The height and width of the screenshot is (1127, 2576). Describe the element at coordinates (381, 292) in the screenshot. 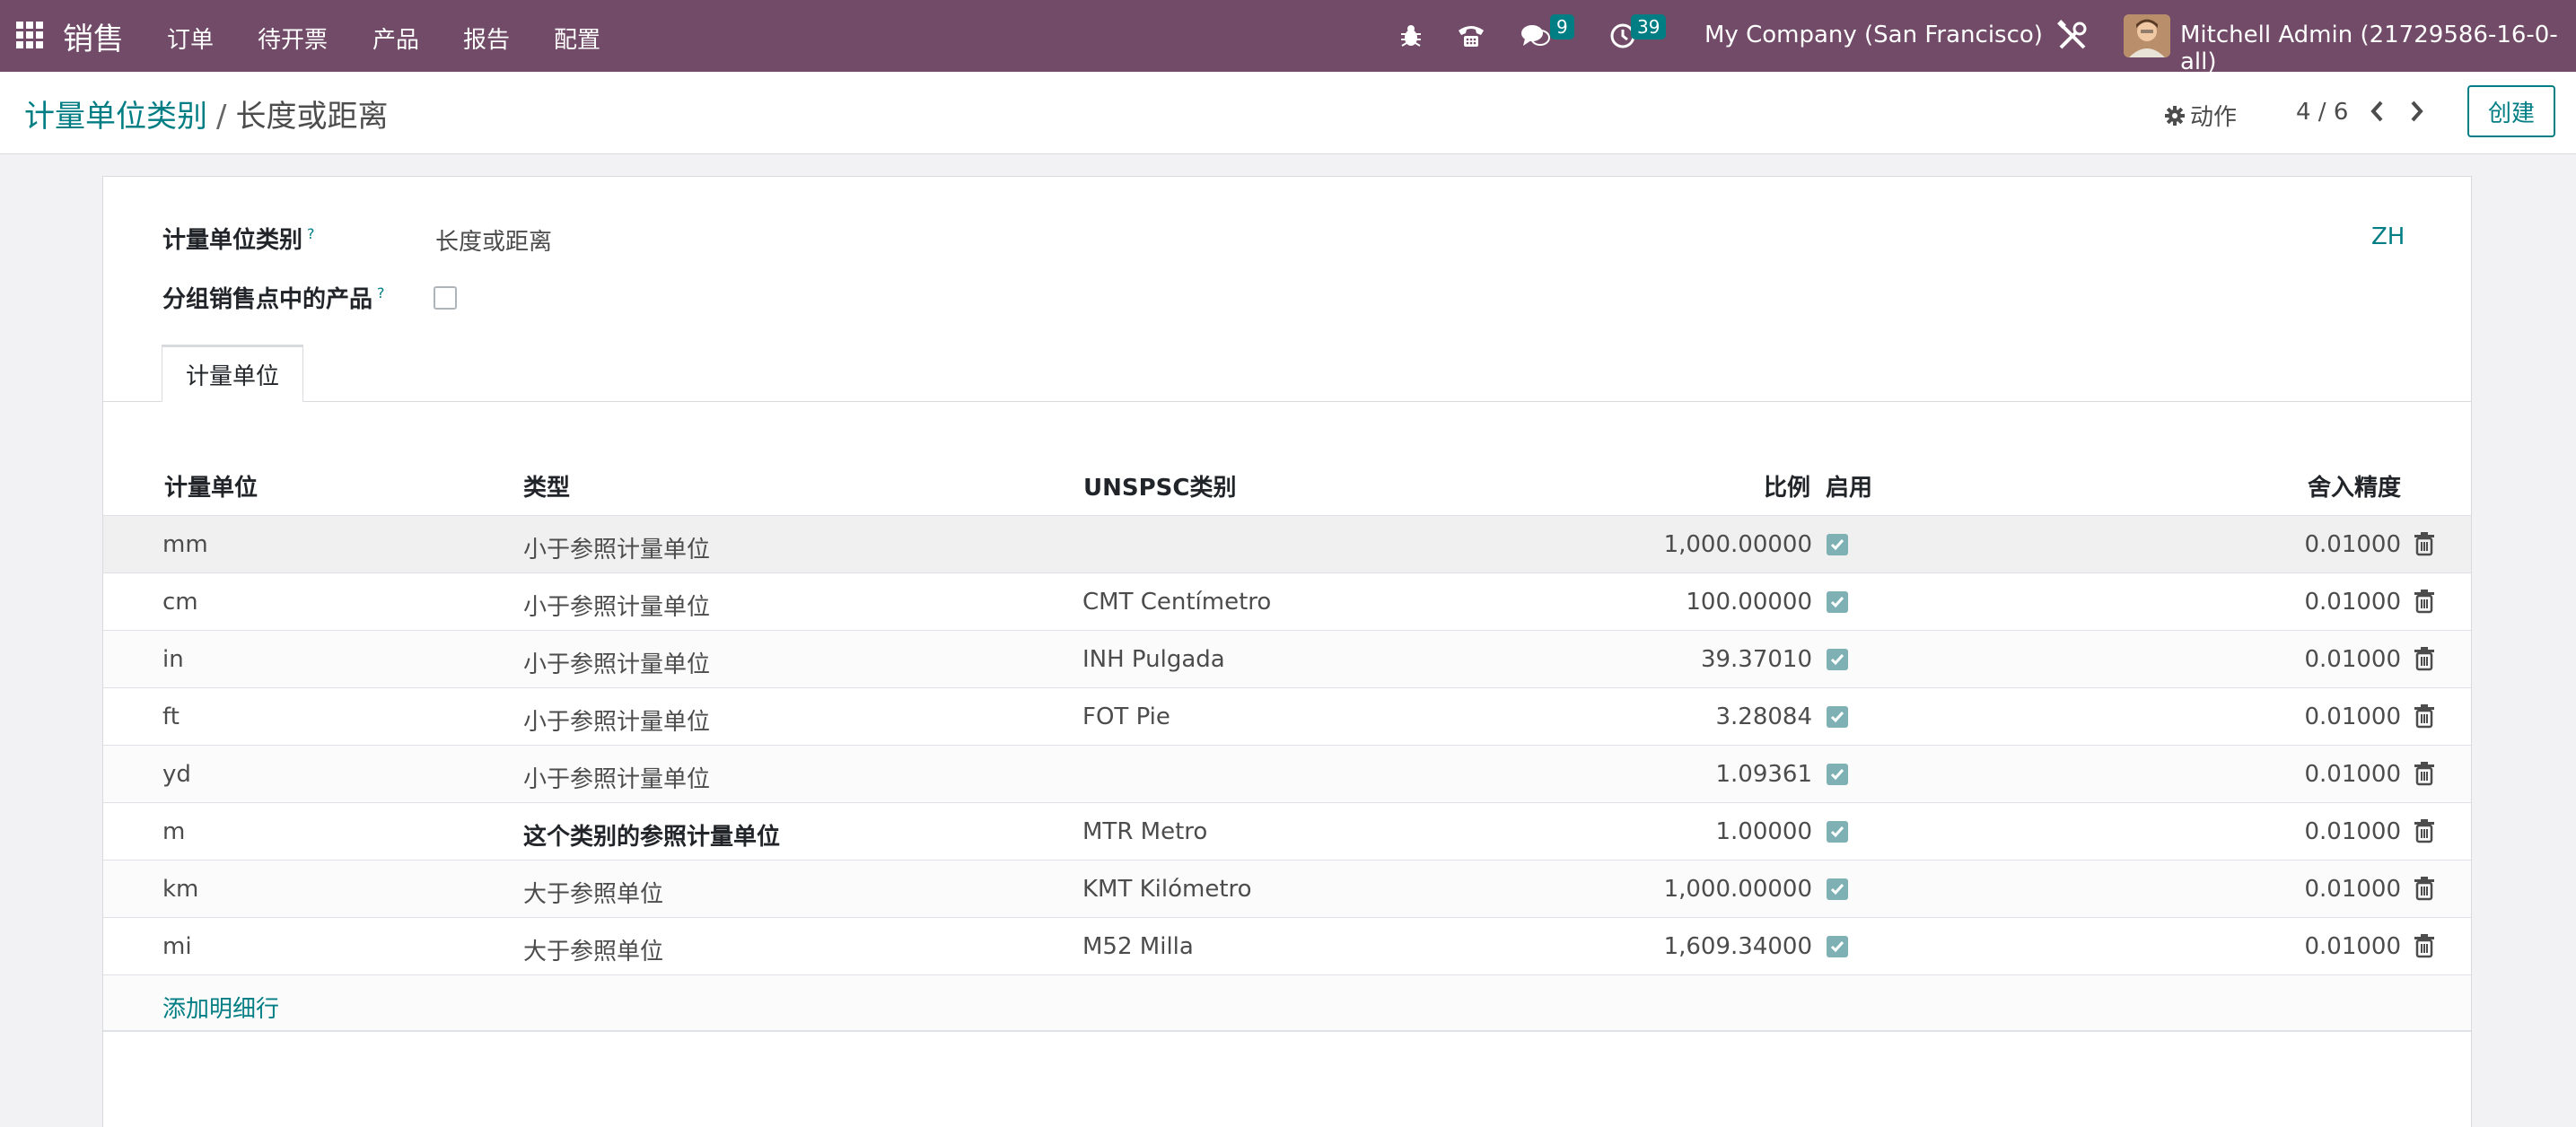

I see `group-pos-help-tooltip: ?` at that location.